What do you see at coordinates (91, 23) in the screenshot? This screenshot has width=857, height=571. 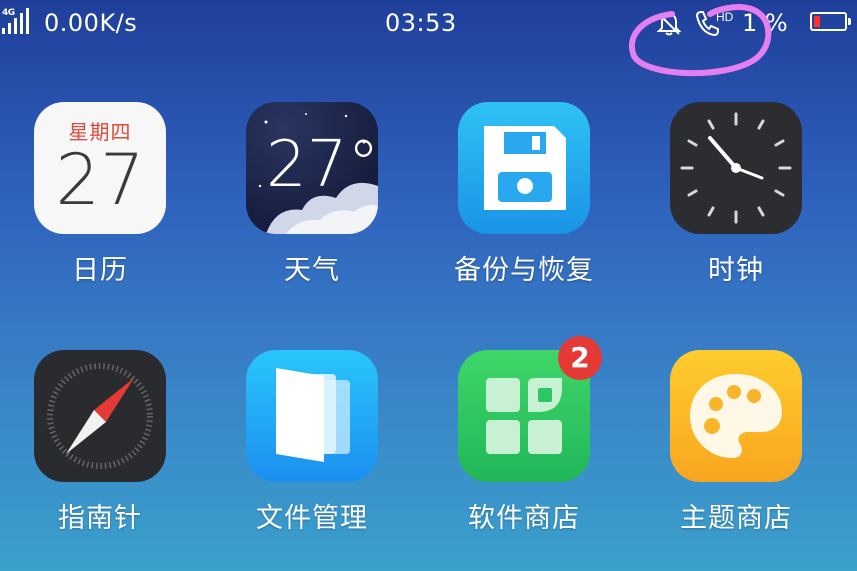 I see `data-speed: 0.00K/s` at bounding box center [91, 23].